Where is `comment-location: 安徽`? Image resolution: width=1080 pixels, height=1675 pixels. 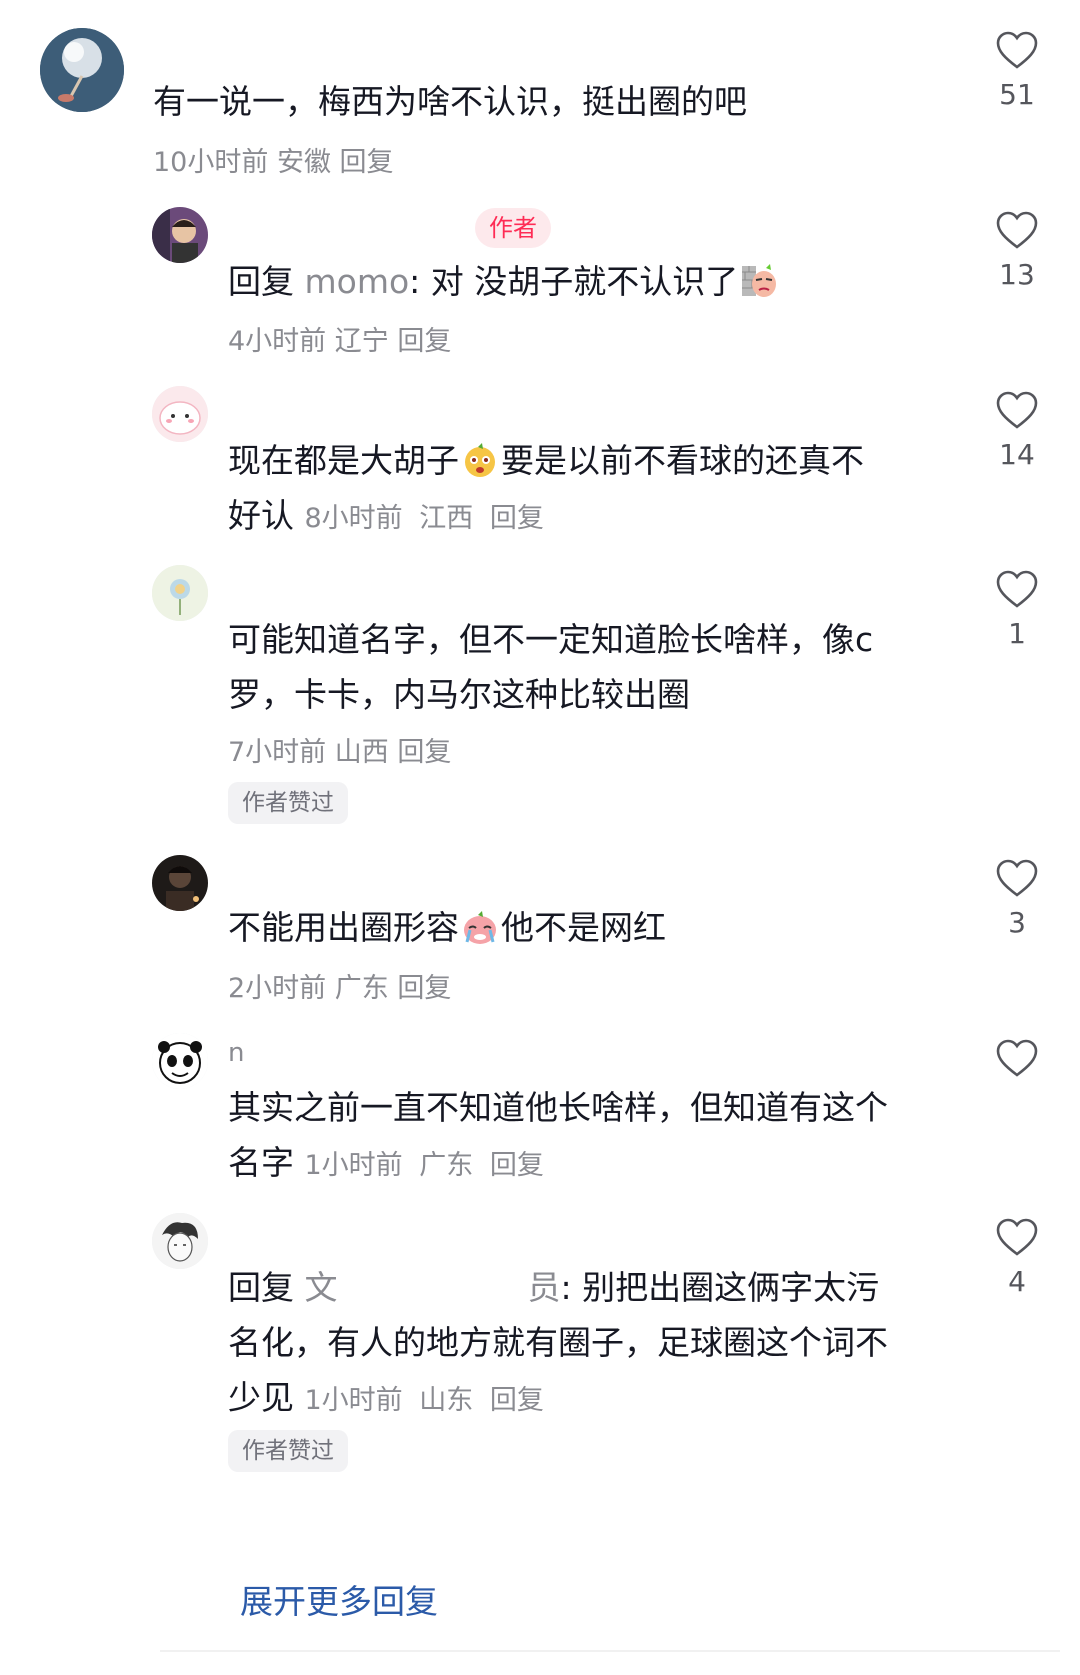 comment-location: 安徽 is located at coordinates (303, 162).